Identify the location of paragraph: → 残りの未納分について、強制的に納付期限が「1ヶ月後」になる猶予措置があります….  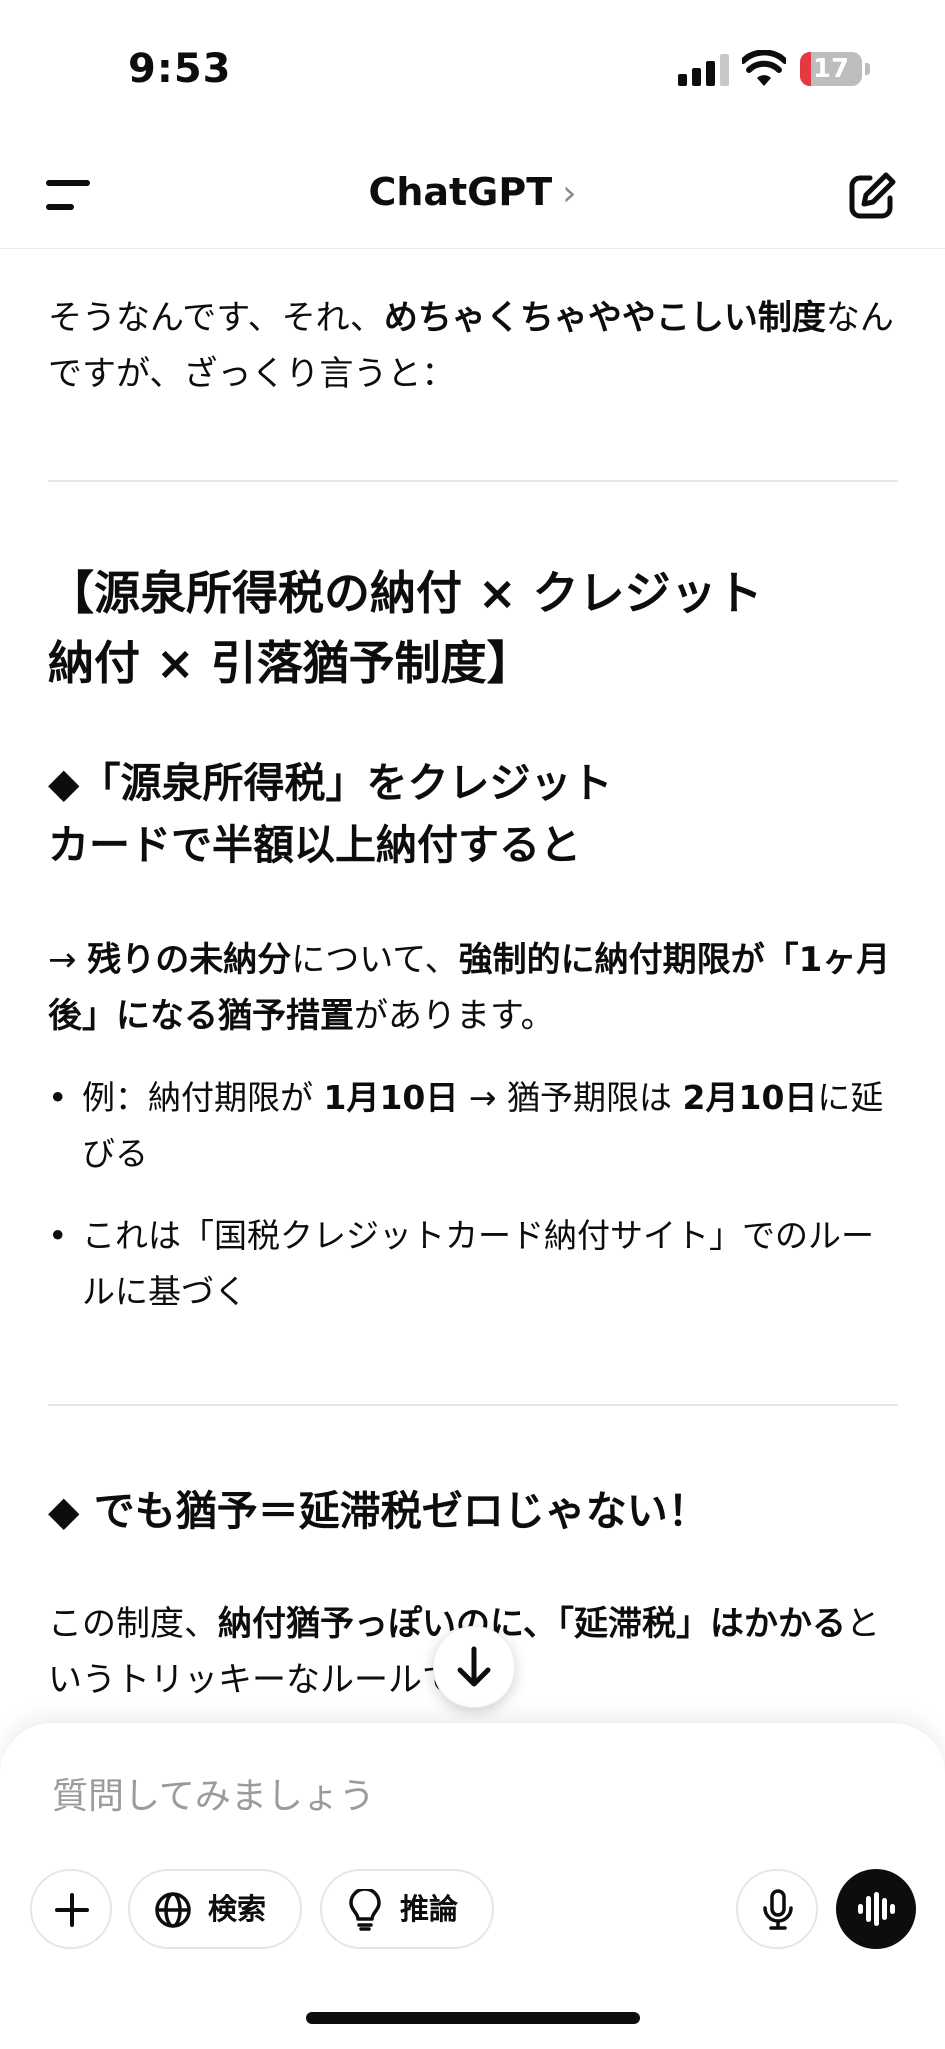
(473, 988).